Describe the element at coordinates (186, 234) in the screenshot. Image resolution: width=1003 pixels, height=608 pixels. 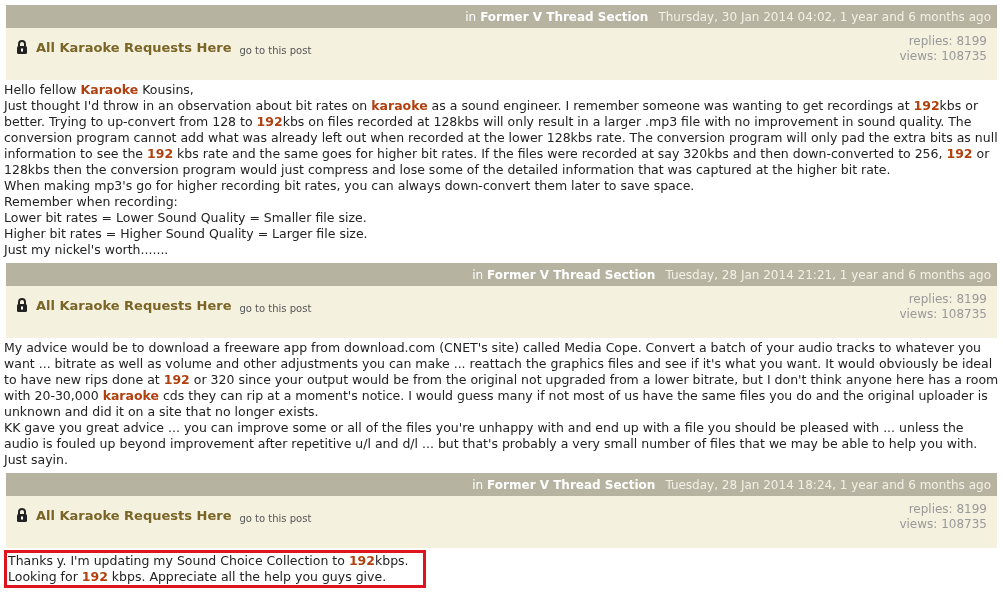
I see `post-text: Higher bit rates = Higher Sound Quality = Larger file size.` at that location.